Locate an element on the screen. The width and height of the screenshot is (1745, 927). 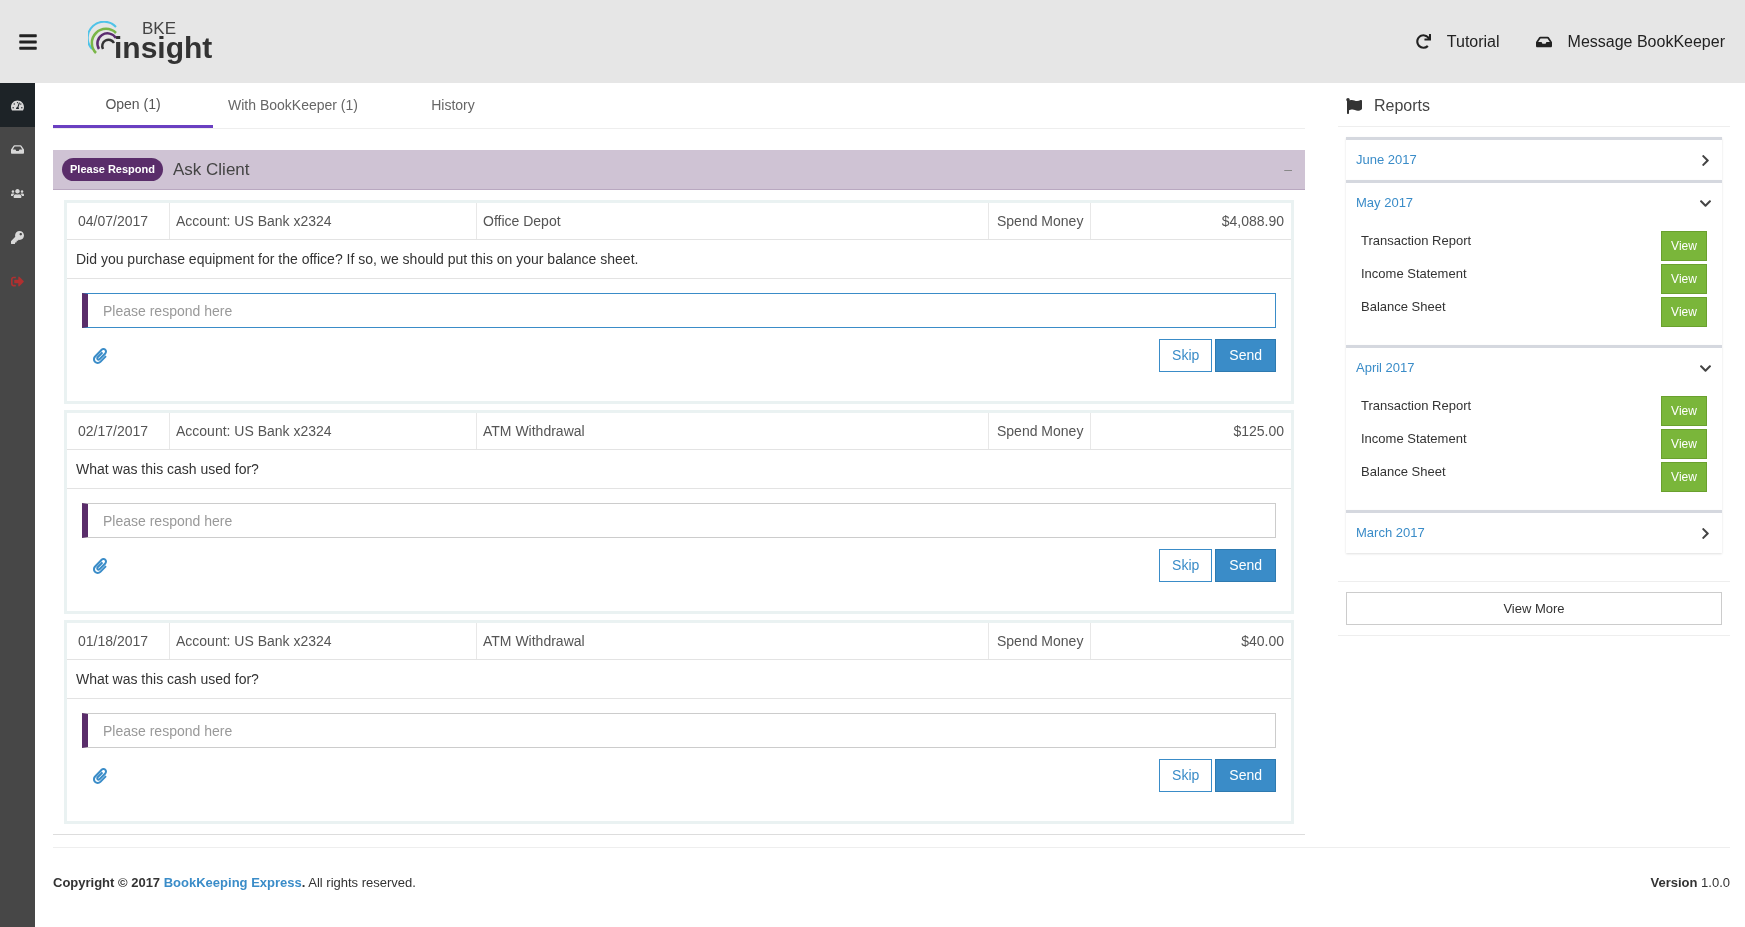
panel-title: Ask Client is located at coordinates (211, 169).